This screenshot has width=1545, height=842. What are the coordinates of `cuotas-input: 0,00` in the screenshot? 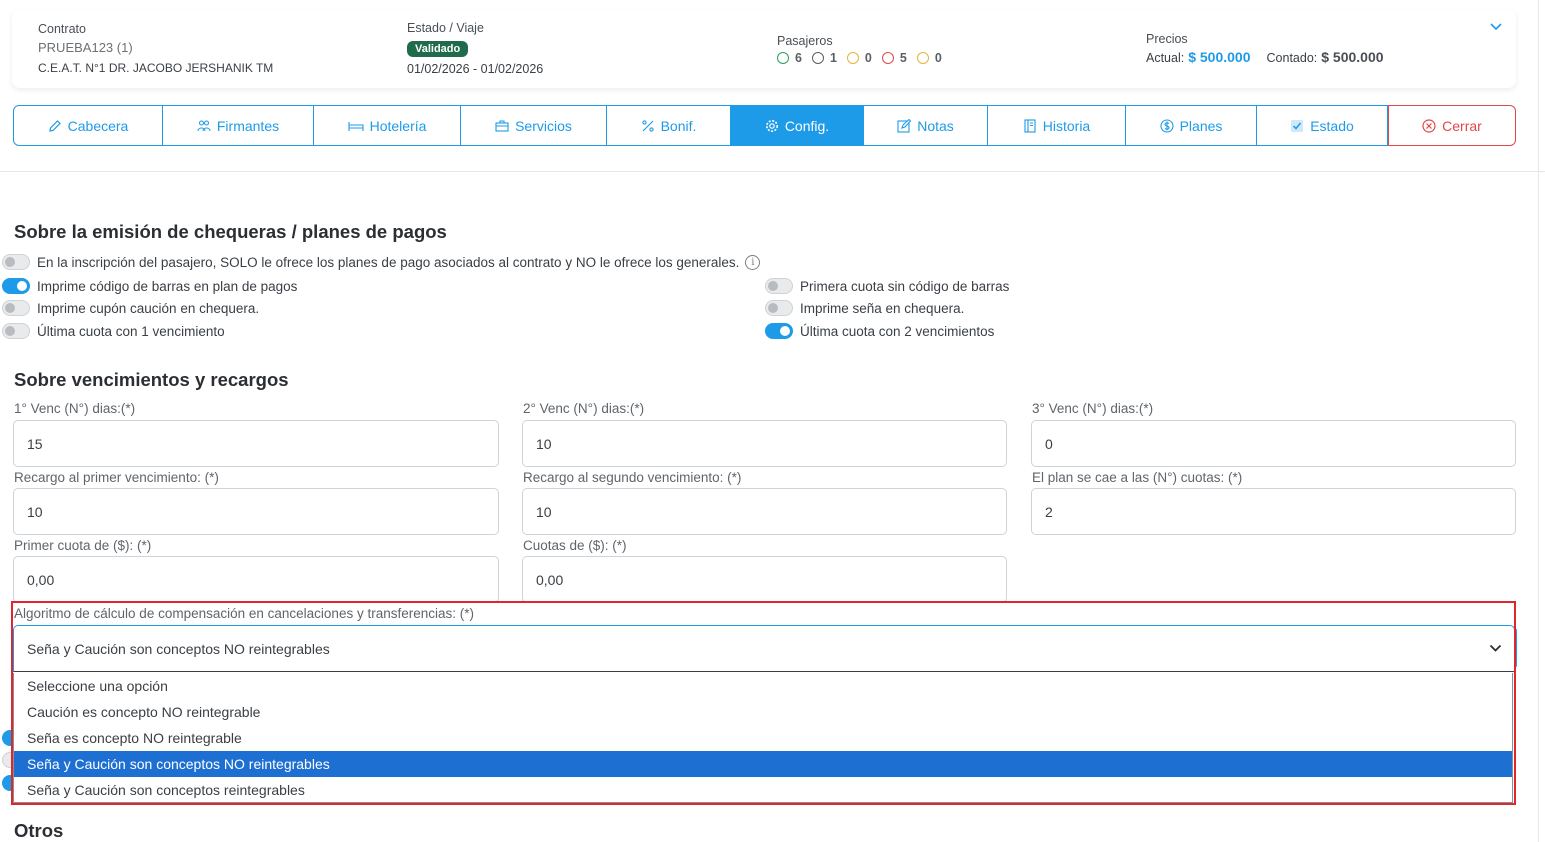 It's located at (764, 579).